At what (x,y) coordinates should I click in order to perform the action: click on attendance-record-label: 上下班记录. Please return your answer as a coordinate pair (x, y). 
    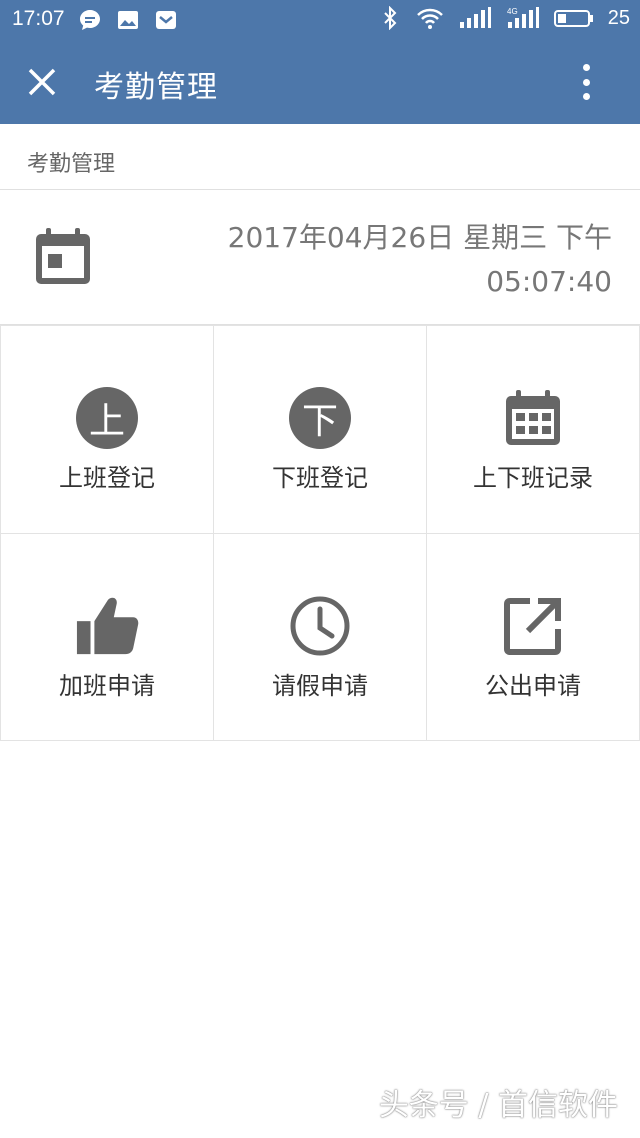
    Looking at the image, I should click on (533, 478).